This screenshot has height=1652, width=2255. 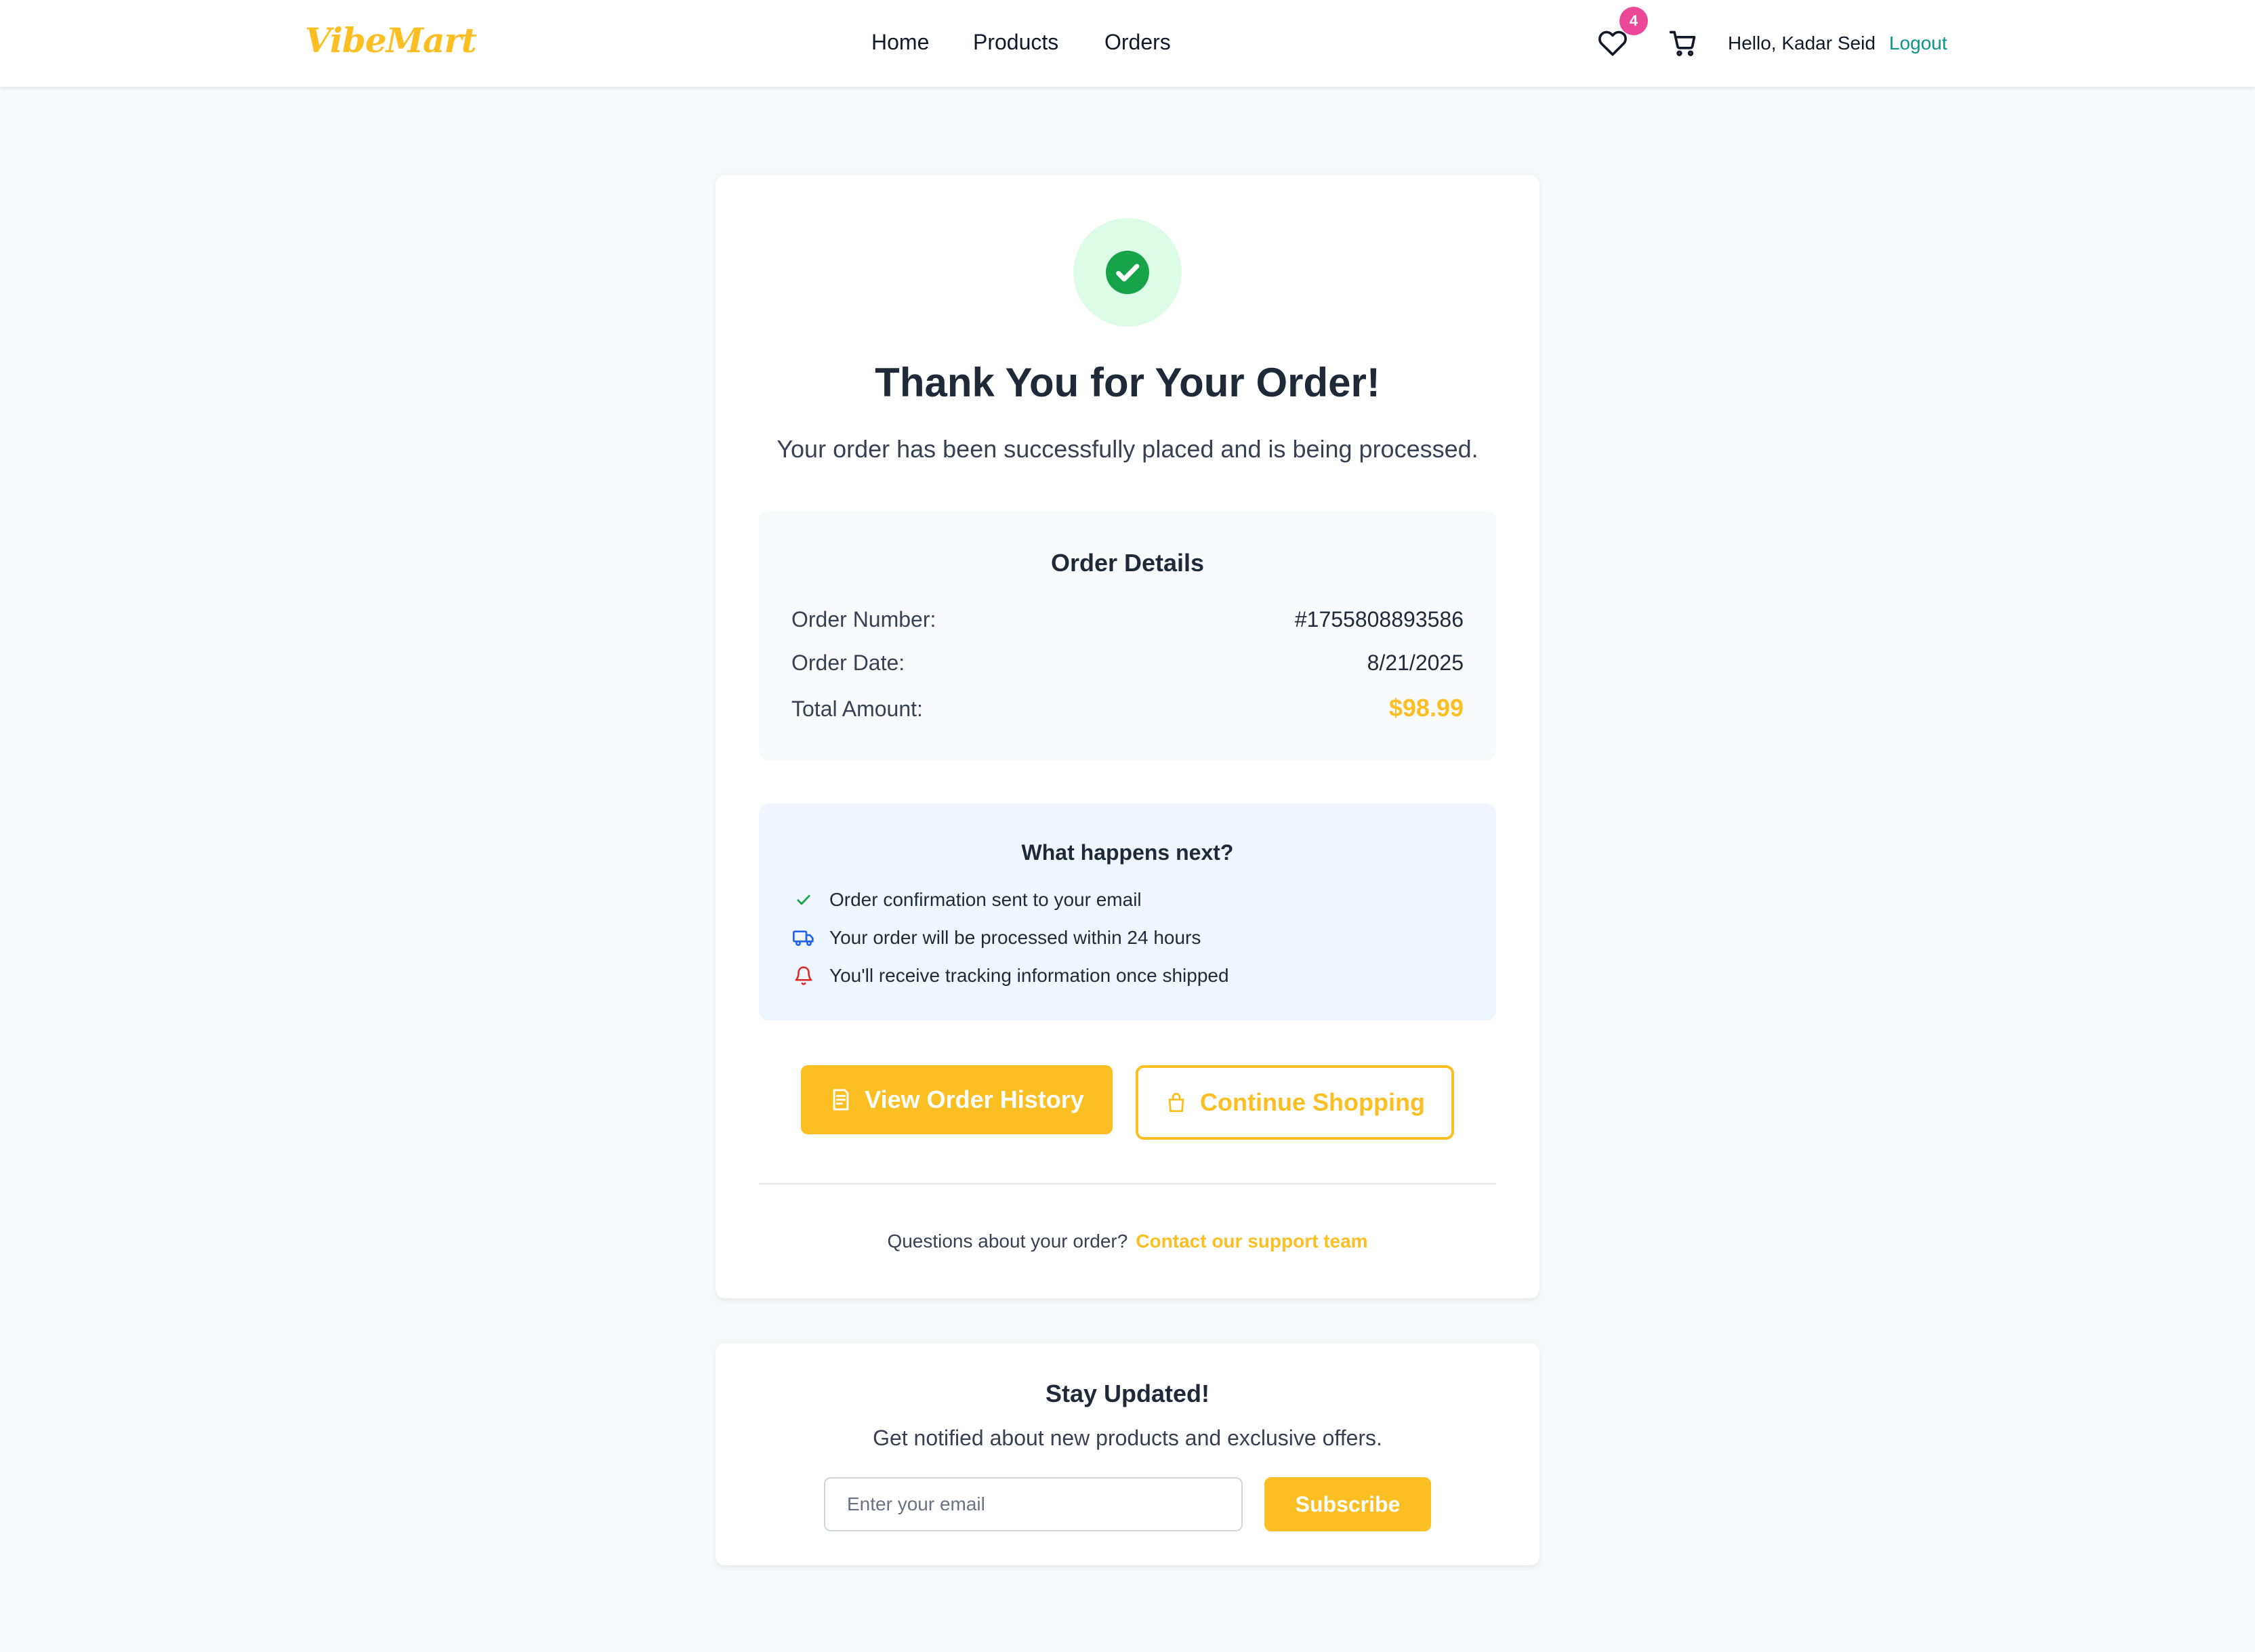 I want to click on order-details-title: Order Details, so click(x=1127, y=563).